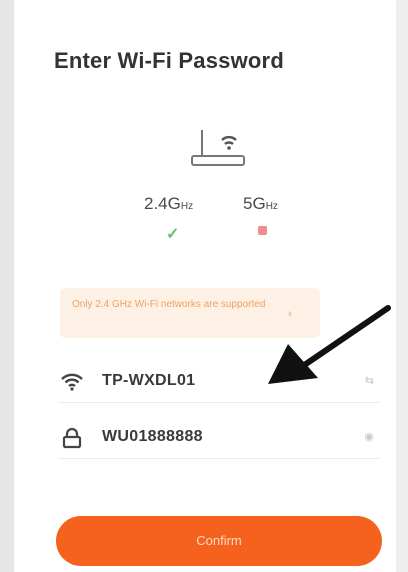  I want to click on right-border, so click(402, 286).